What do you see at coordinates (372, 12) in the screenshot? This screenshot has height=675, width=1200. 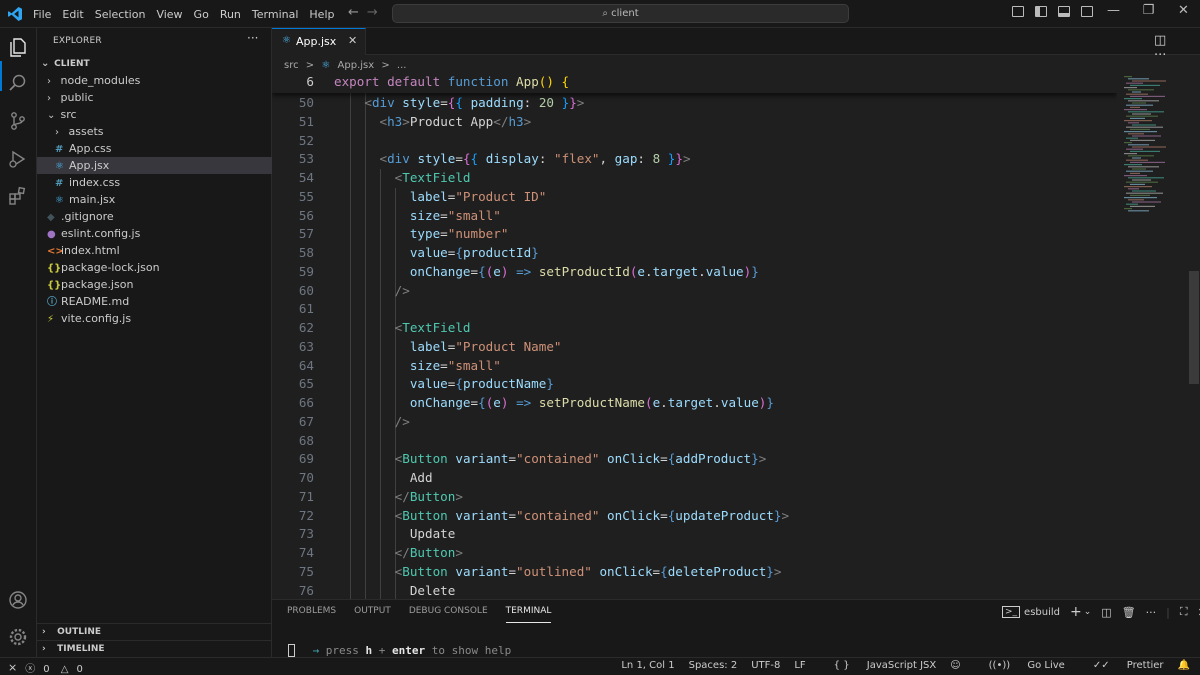 I see `forward-arrow-icon: →` at bounding box center [372, 12].